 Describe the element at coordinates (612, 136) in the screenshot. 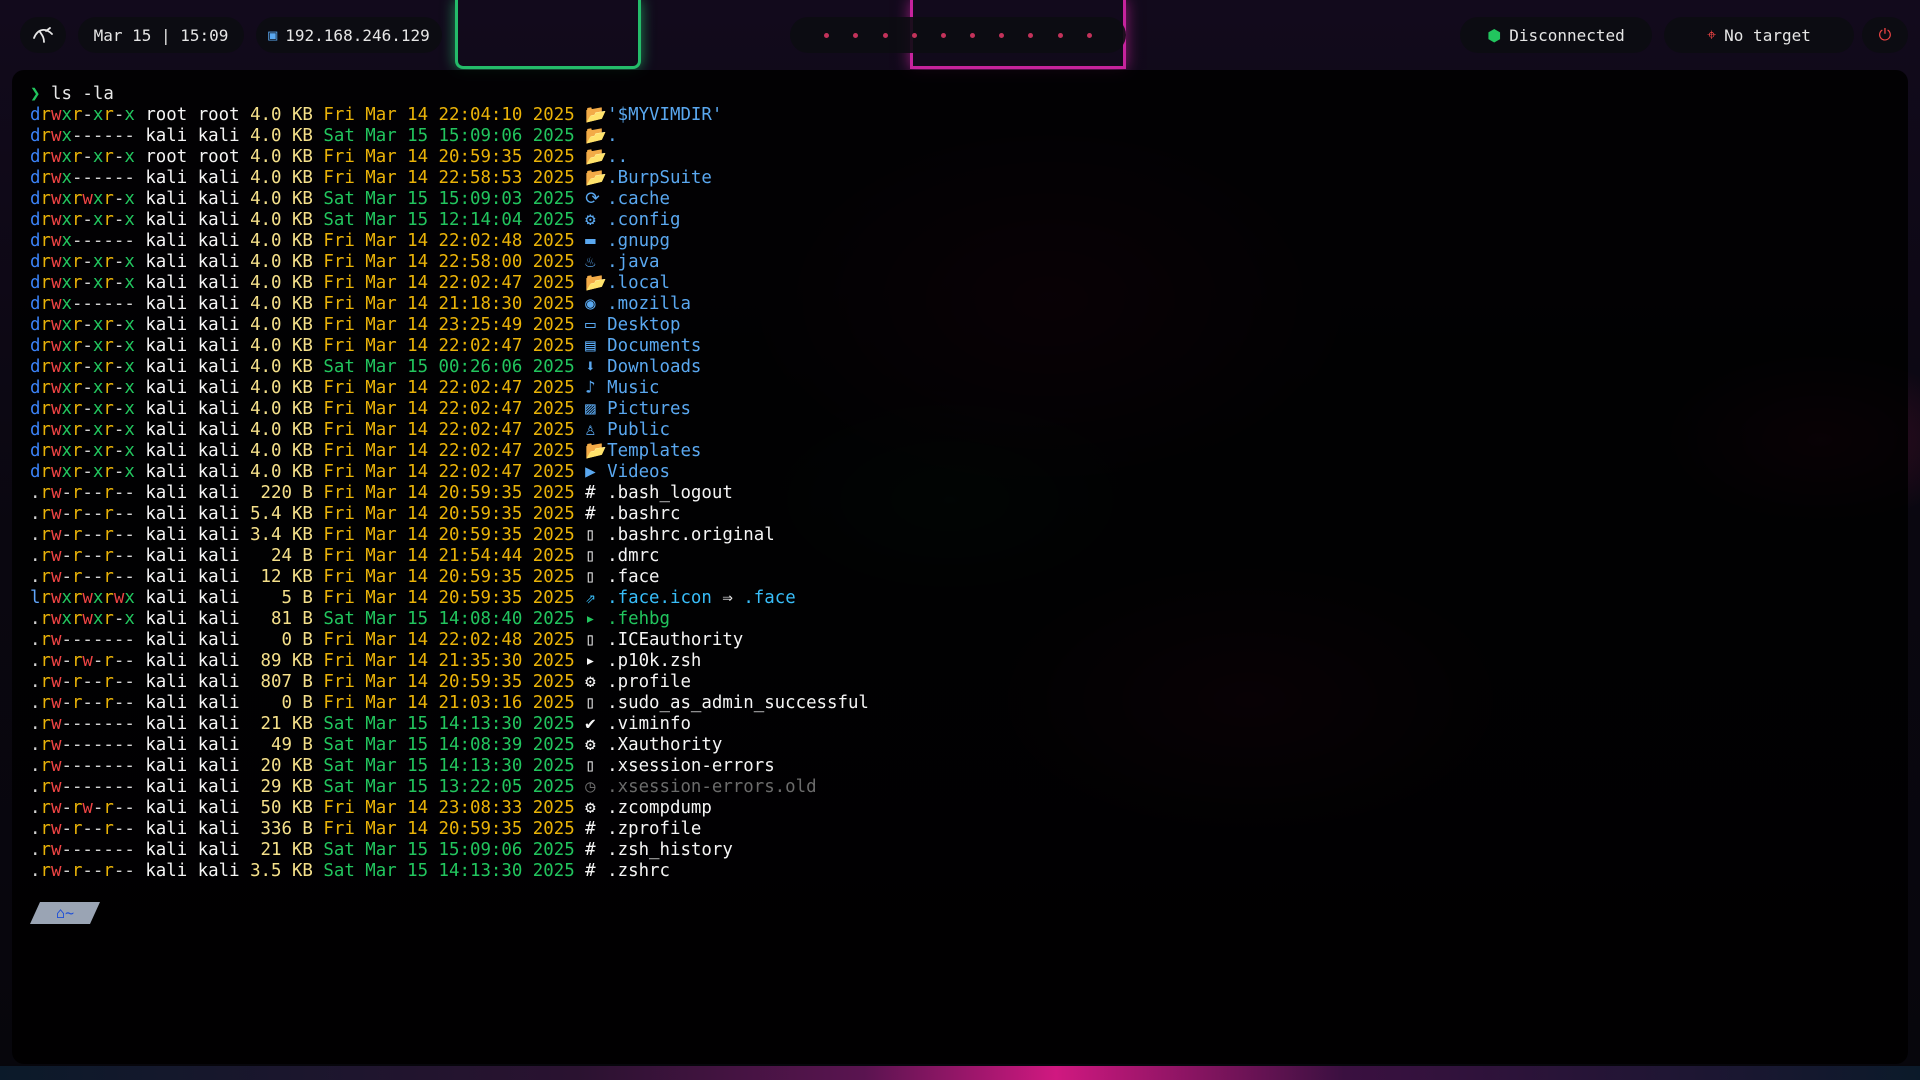

I see `file-name: .` at that location.